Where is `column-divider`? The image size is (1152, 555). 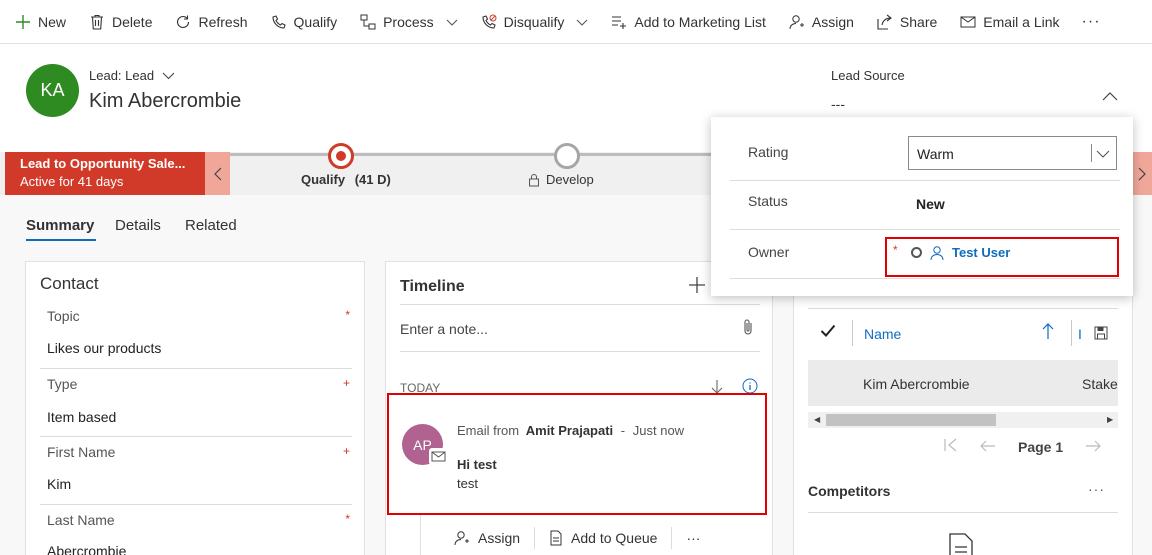 column-divider is located at coordinates (1071, 333).